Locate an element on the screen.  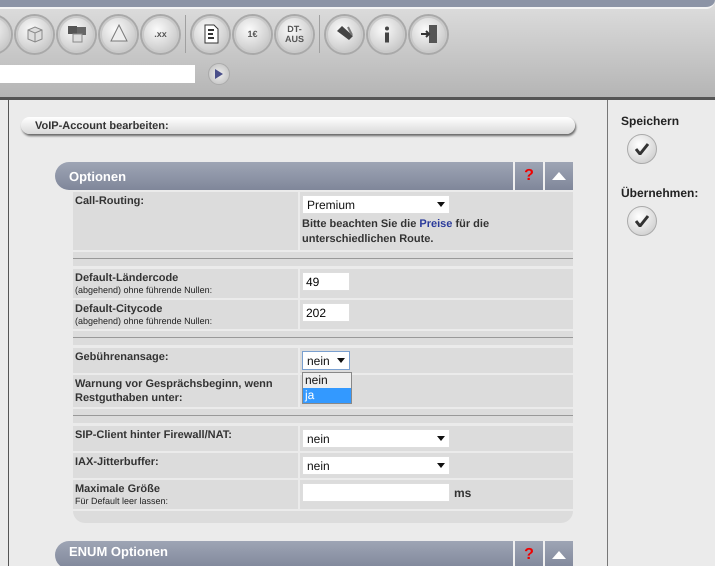
field-label: Default-Ländercode is located at coordinates (127, 278).